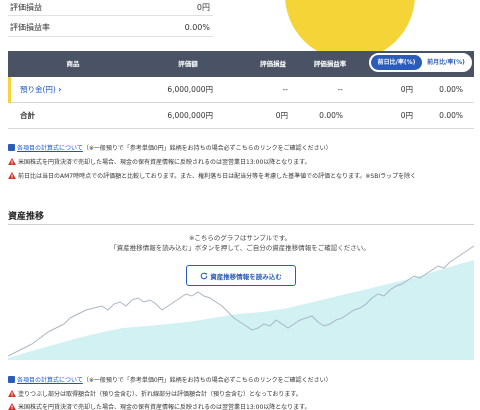 Image resolution: width=480 pixels, height=410 pixels. Describe the element at coordinates (26, 217) in the screenshot. I see `asset-section-title: 資産推移` at that location.